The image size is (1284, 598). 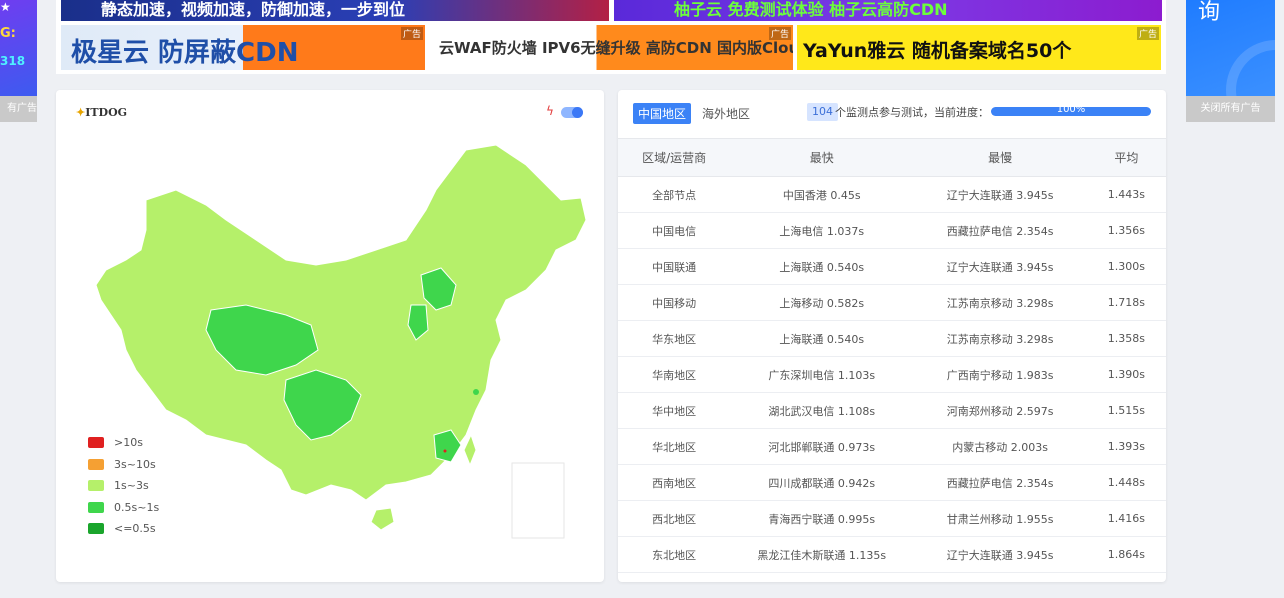 I want to click on tab-overseas: 海外地区, so click(x=726, y=113).